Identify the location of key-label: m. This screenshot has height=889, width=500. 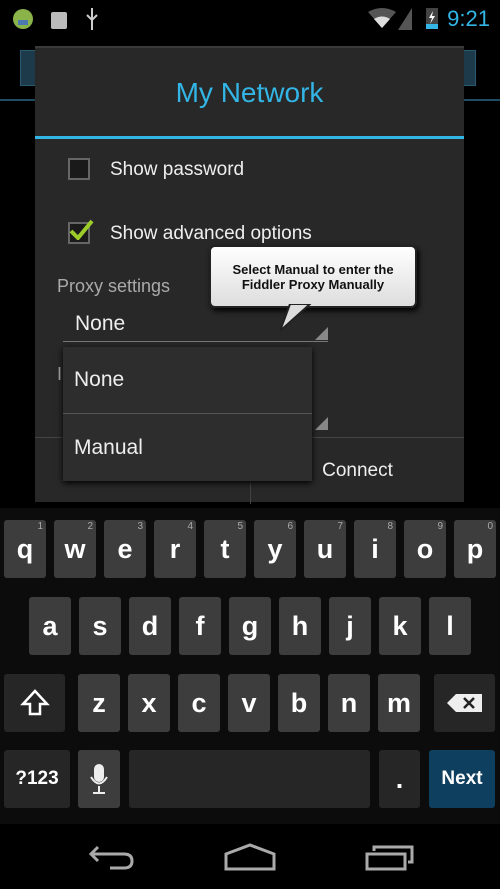
(398, 702).